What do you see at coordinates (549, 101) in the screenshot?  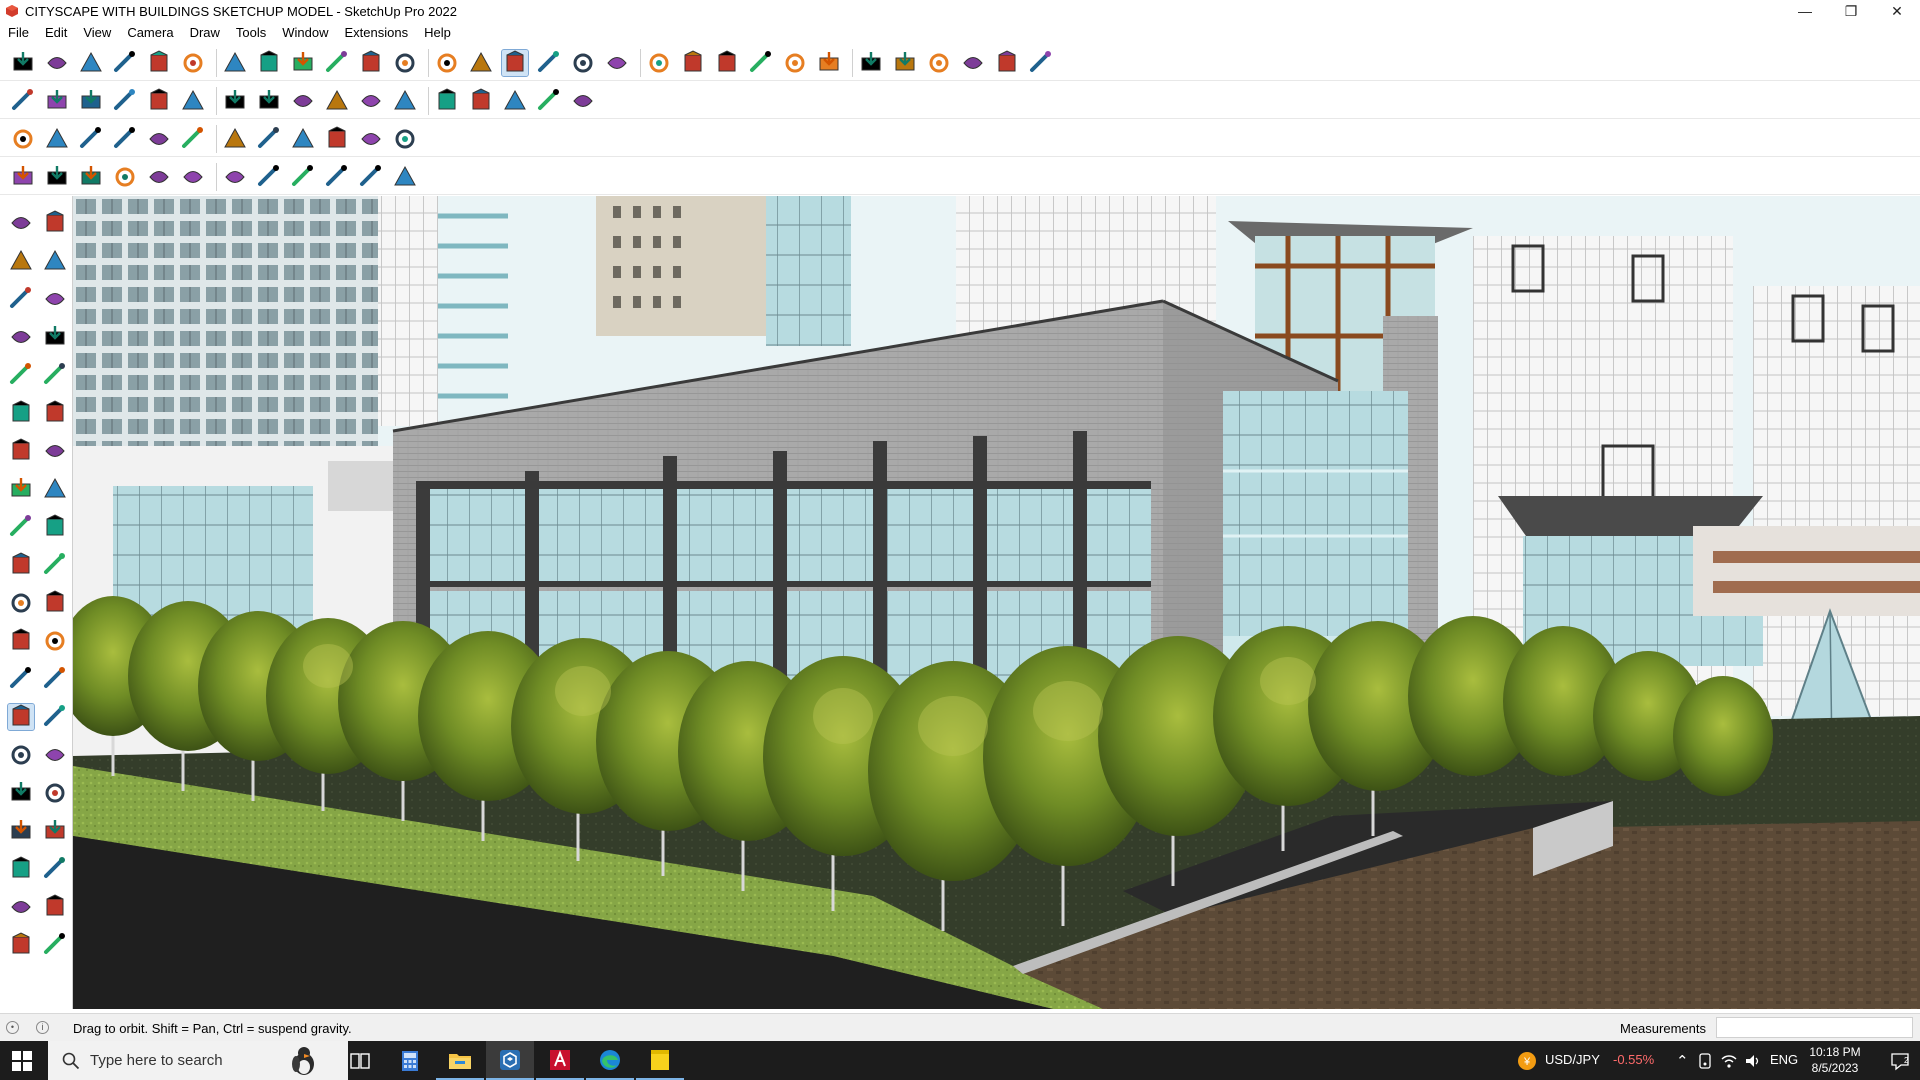 I see `curve-icon` at bounding box center [549, 101].